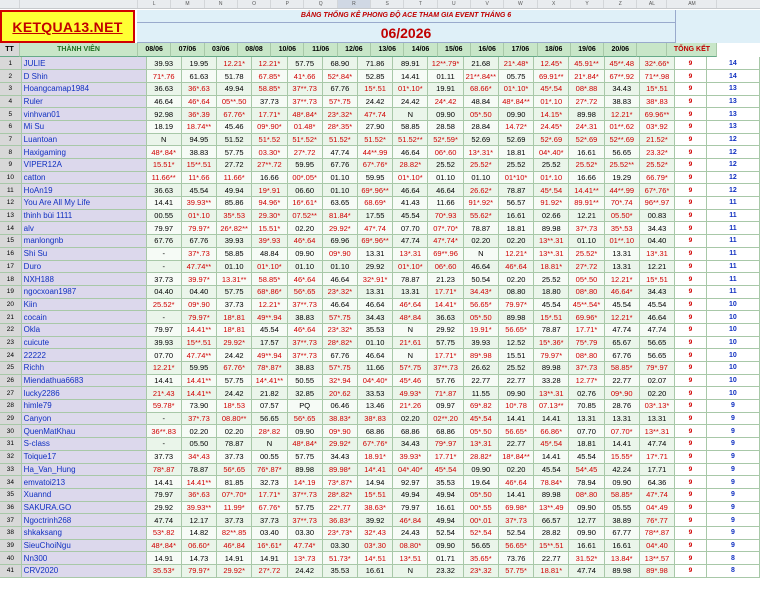 The width and height of the screenshot is (760, 591). I want to click on score-cell: 52.54, so click(445, 533).